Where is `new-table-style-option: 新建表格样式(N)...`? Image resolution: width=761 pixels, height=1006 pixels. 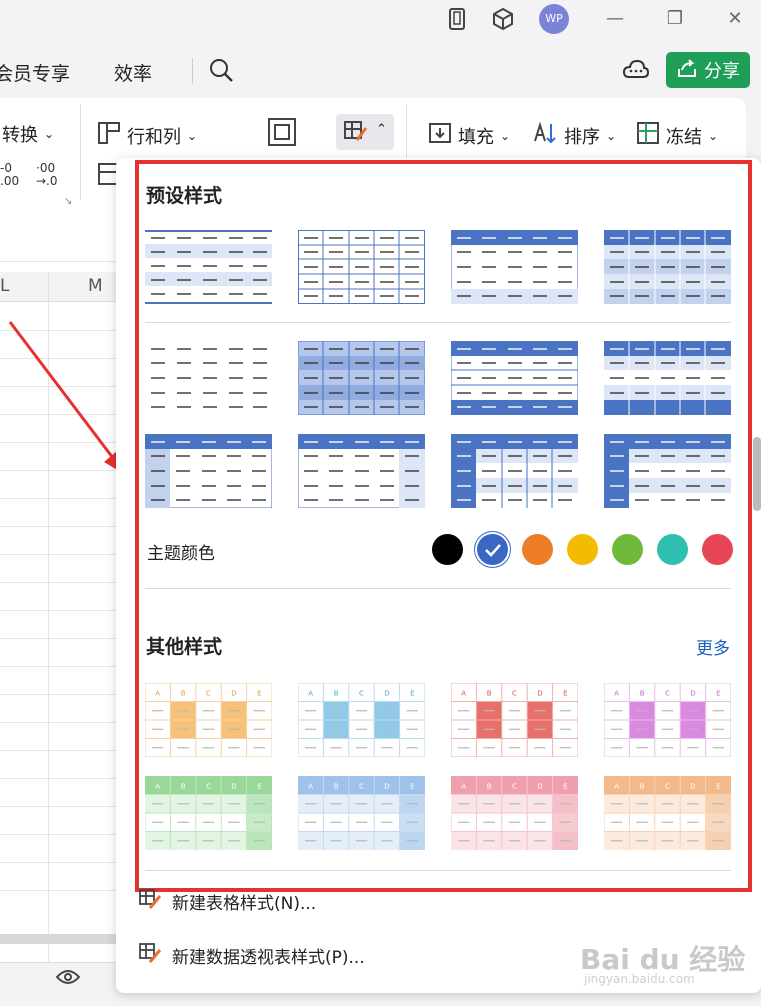
new-table-style-option: 新建表格样式(N)... is located at coordinates (227, 901).